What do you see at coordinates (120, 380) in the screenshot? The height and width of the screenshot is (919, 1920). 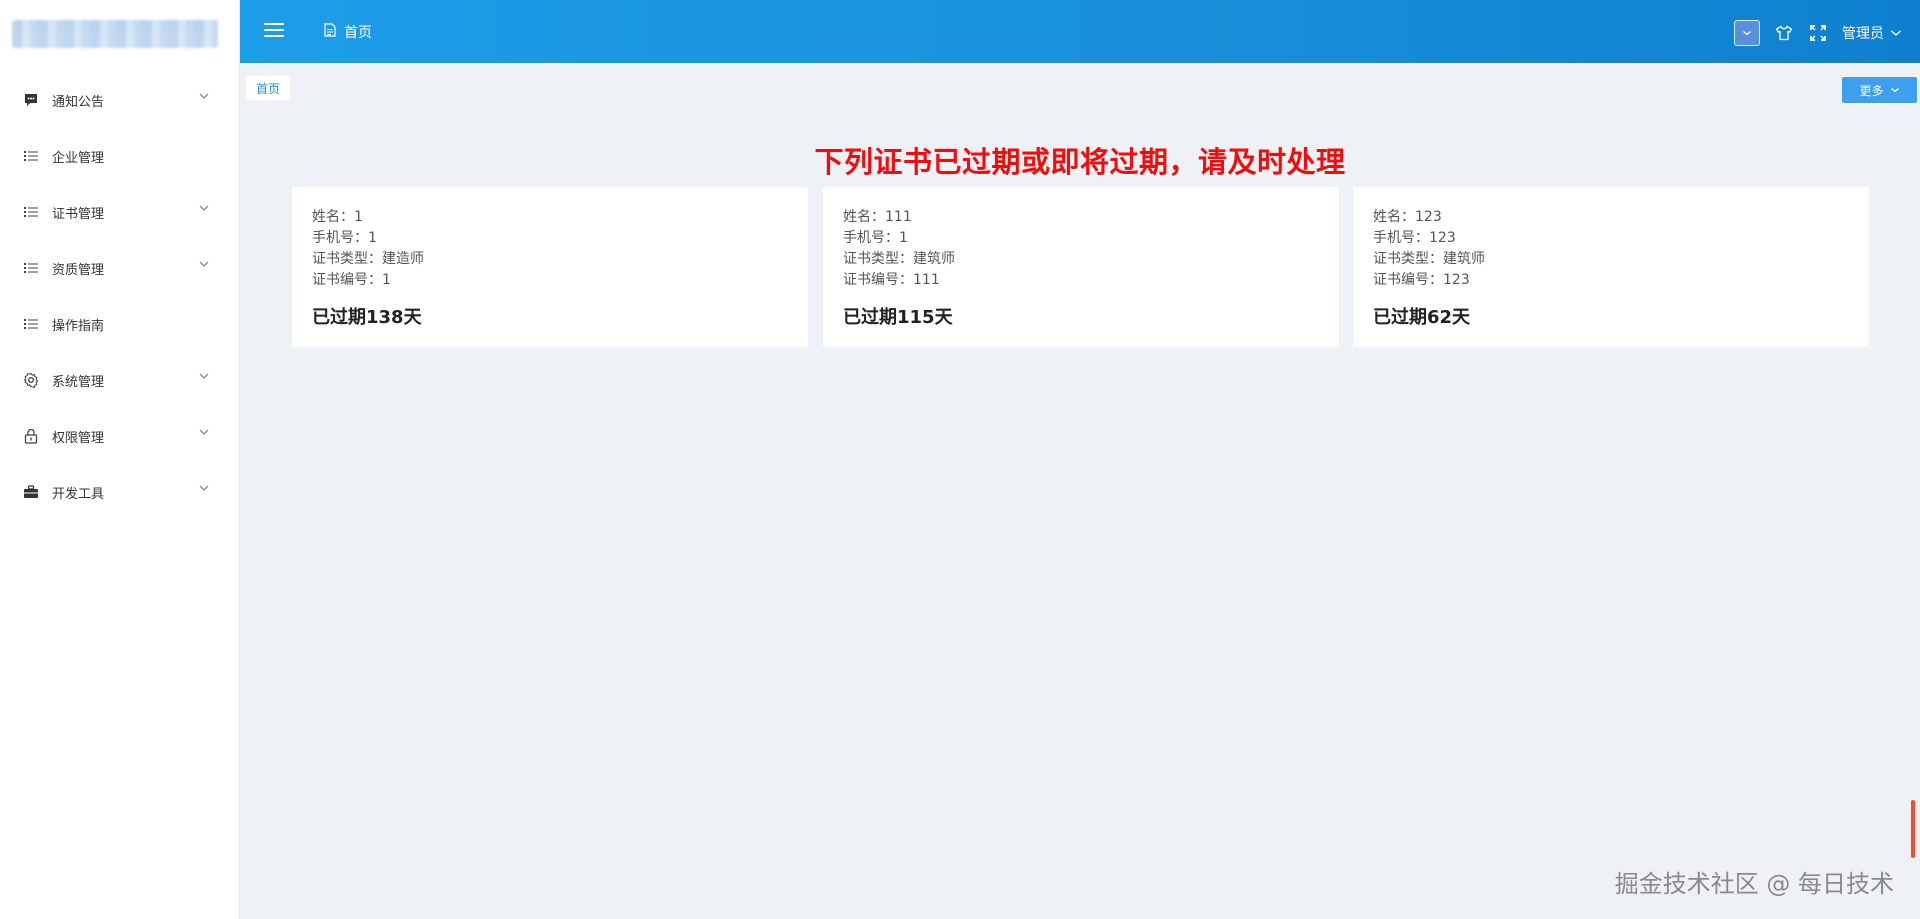 I see `sidebar-item-system: 系统管理` at bounding box center [120, 380].